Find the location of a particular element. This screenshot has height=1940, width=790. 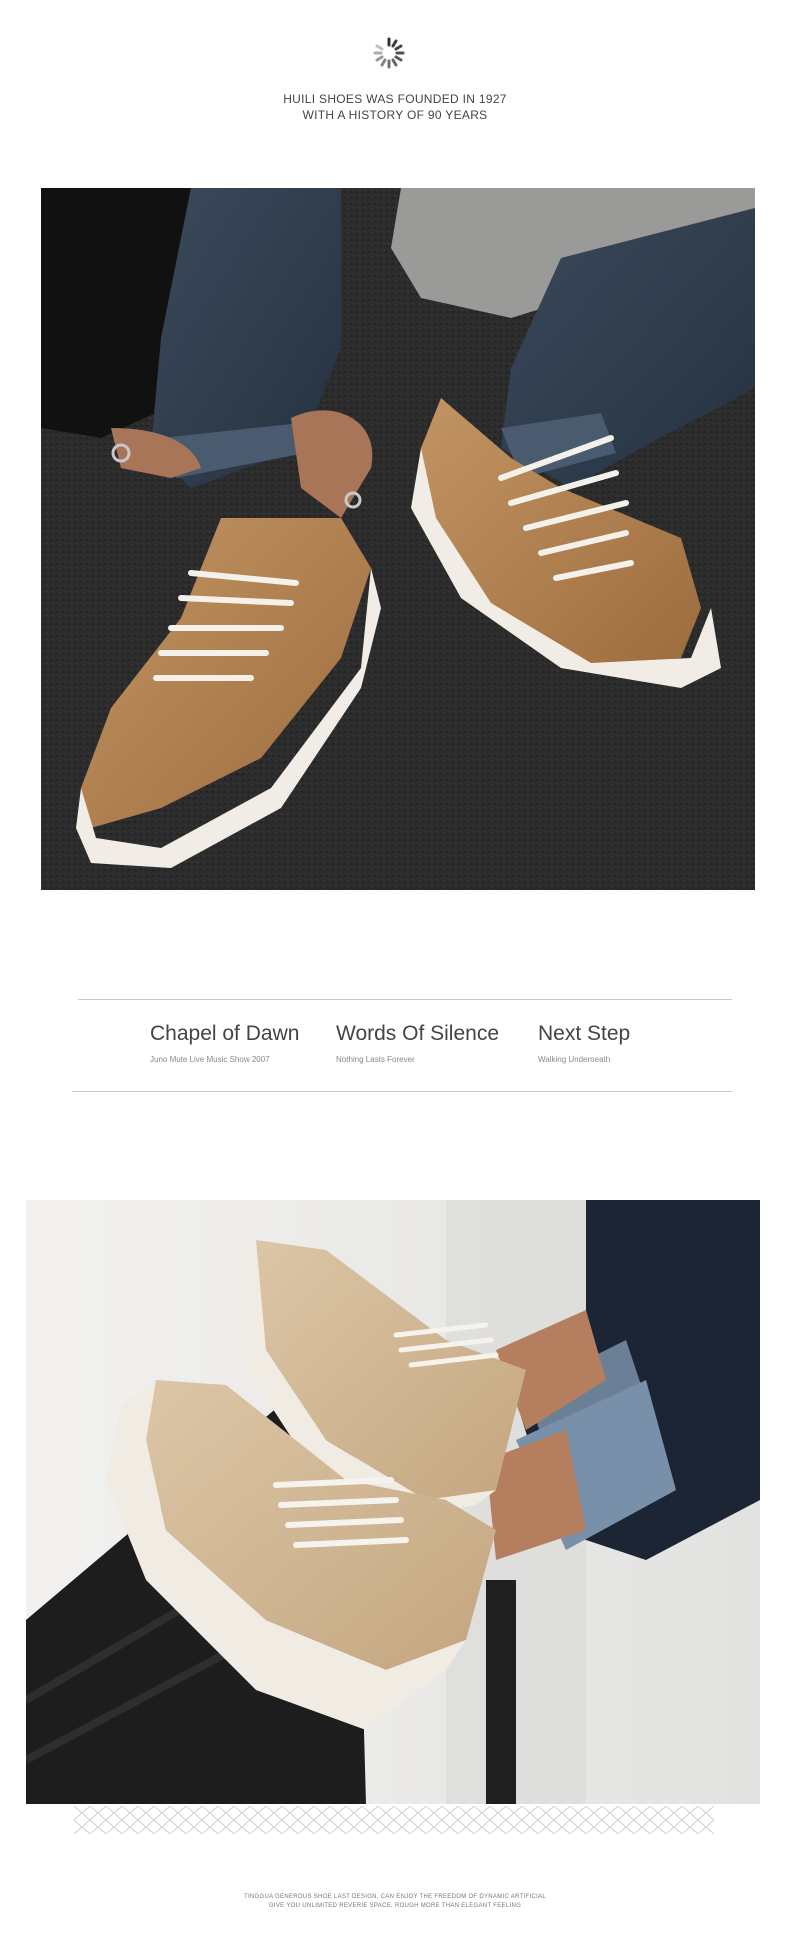

brand-heritage-line-1: HUILI SHOES WAS FOUNDED IN 1927 is located at coordinates (395, 99).